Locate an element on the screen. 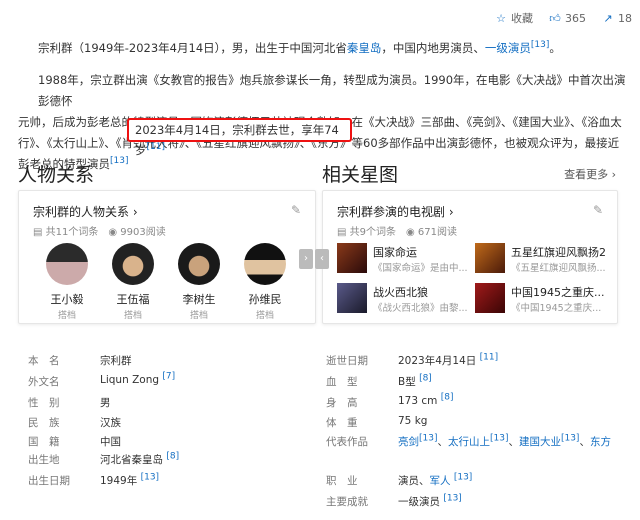  view-count: ◉ 9903阅读 is located at coordinates (137, 232).